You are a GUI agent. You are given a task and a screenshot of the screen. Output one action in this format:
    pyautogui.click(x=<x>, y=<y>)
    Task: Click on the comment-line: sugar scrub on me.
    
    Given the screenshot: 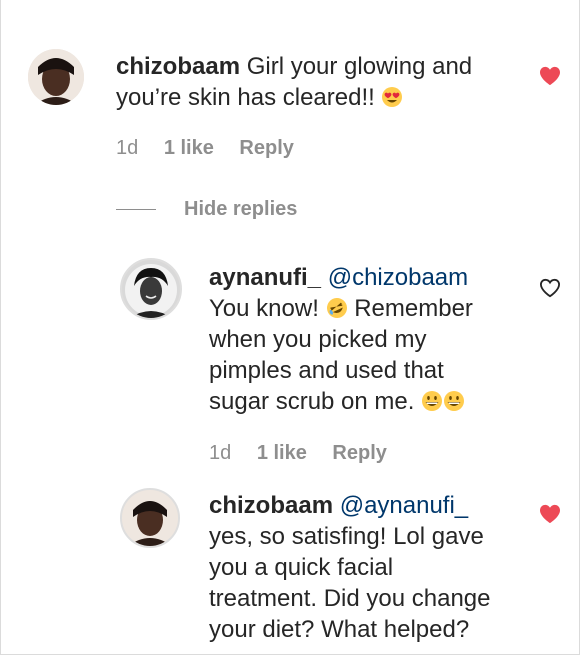 What is the action you would take?
    pyautogui.click(x=312, y=401)
    